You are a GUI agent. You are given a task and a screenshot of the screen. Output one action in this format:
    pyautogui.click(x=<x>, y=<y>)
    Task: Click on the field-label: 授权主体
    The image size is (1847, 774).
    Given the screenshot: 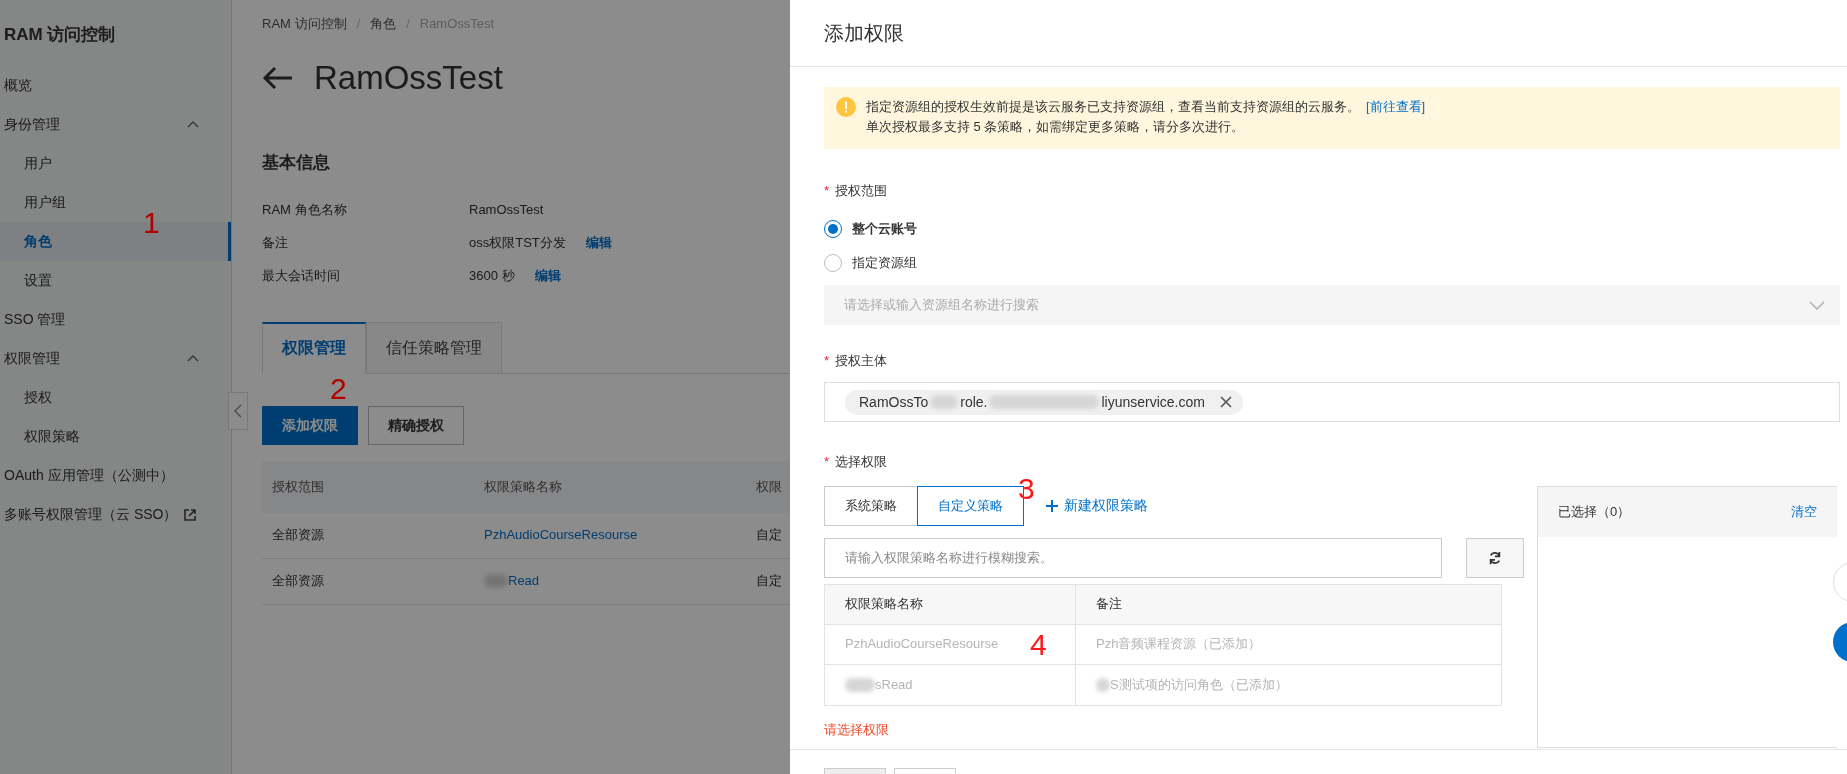 What is the action you would take?
    pyautogui.click(x=861, y=360)
    